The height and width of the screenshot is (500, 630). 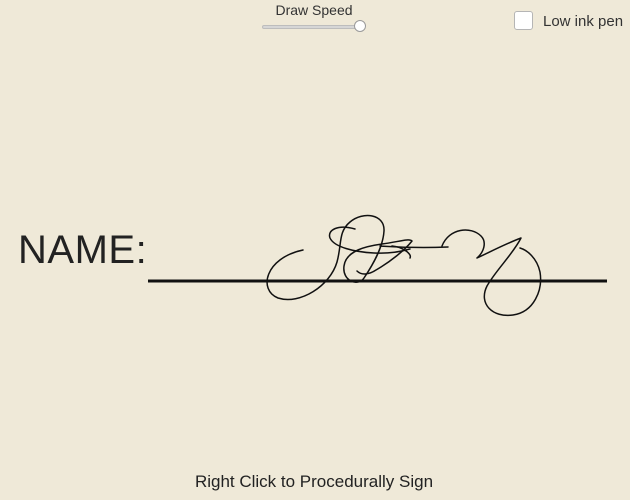 What do you see at coordinates (314, 481) in the screenshot?
I see `procedural-sign-hint: Right Click to Procedurally Sign` at bounding box center [314, 481].